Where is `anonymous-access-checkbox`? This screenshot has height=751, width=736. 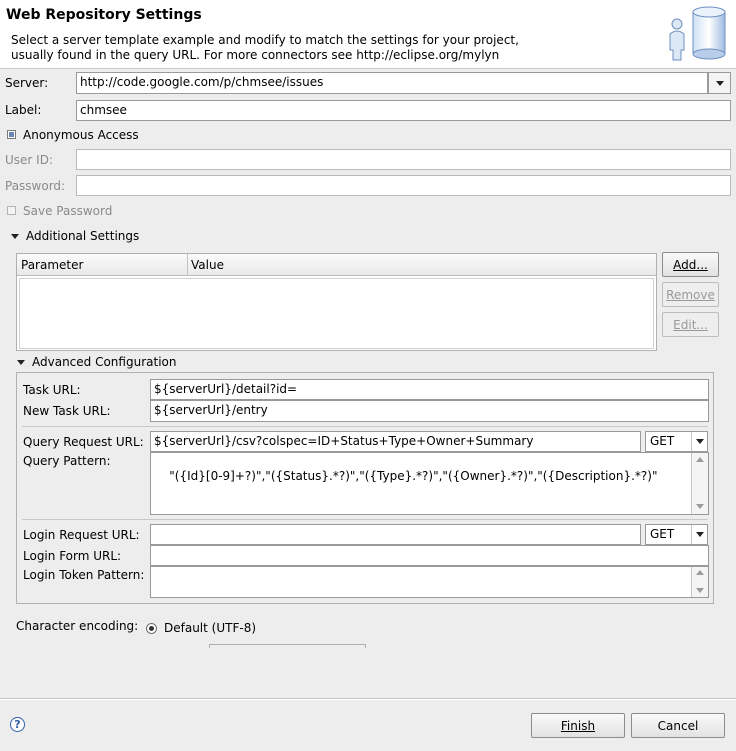 anonymous-access-checkbox is located at coordinates (11, 134).